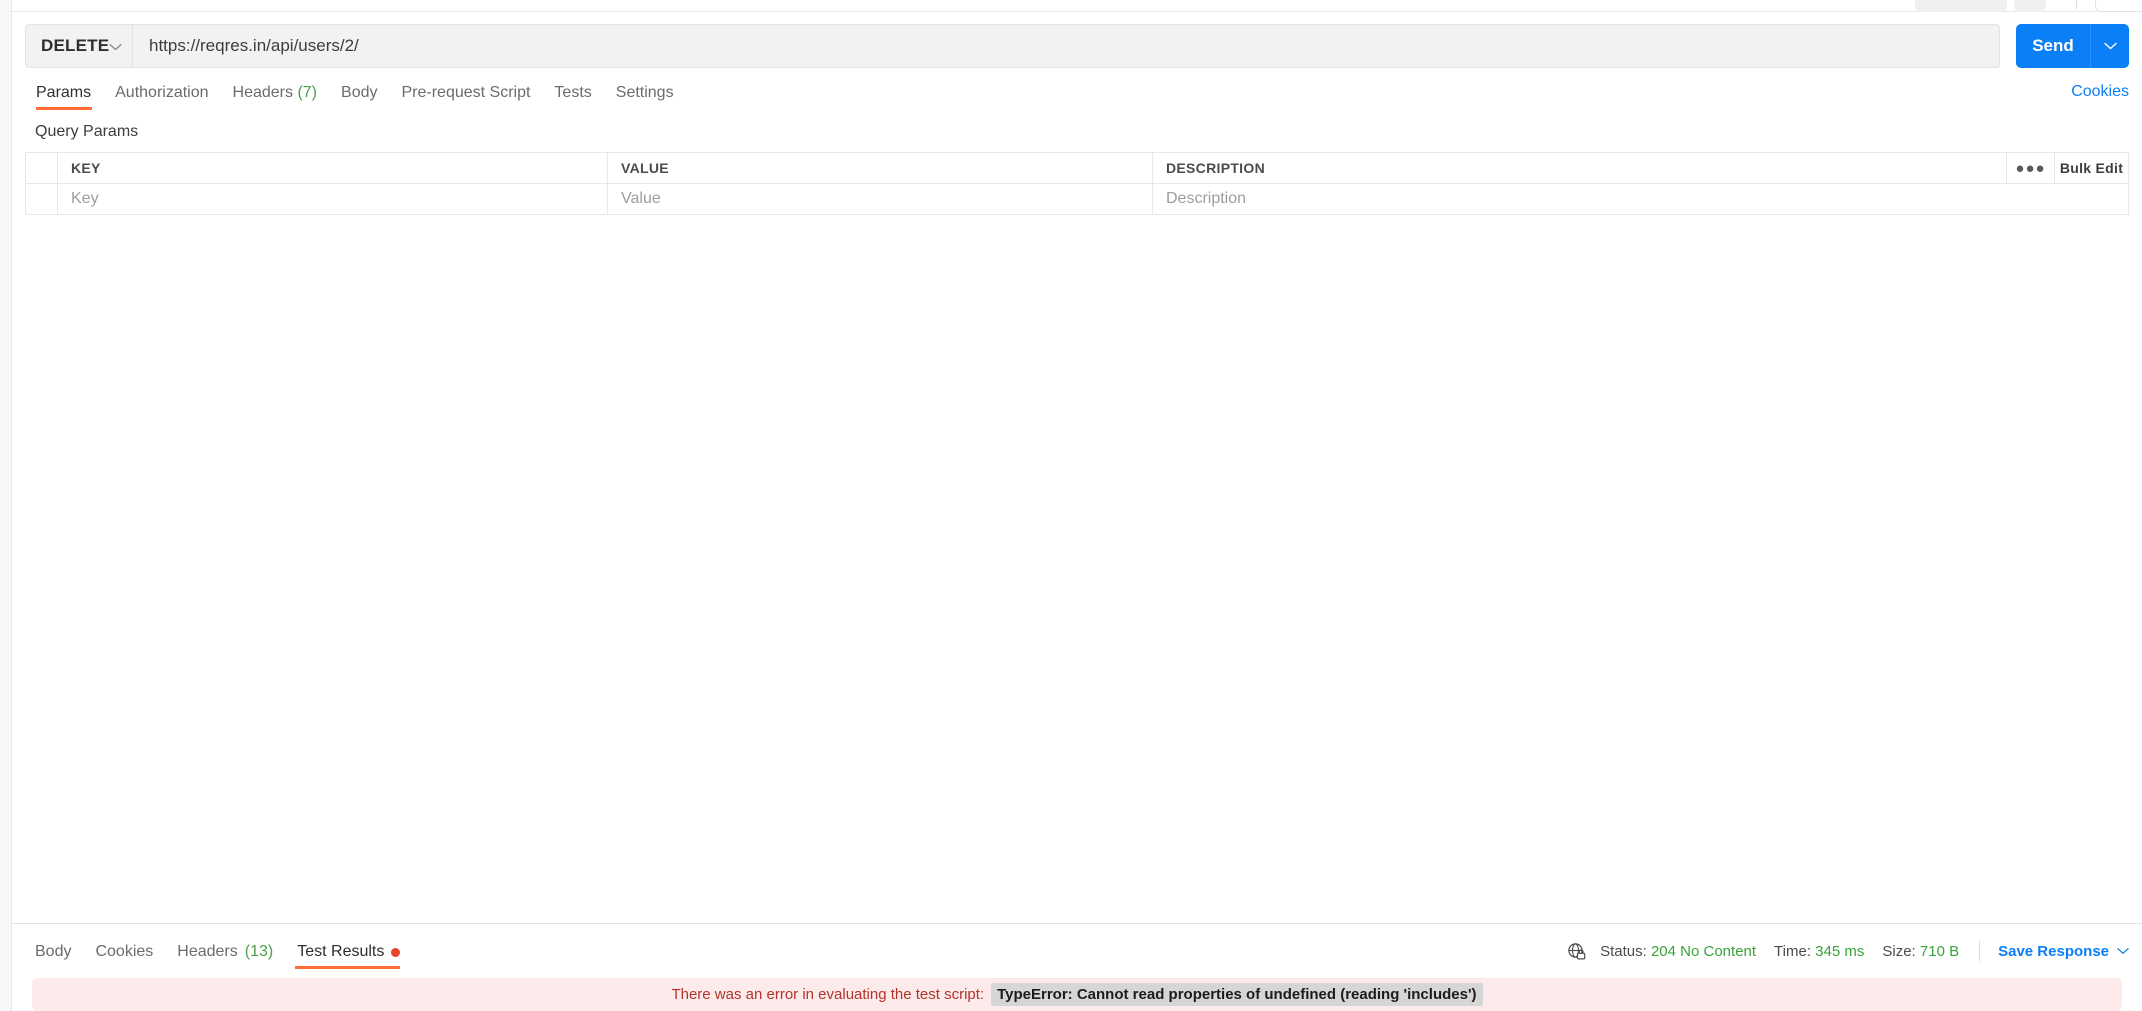  What do you see at coordinates (880, 199) in the screenshot?
I see `row-value-input: Value` at bounding box center [880, 199].